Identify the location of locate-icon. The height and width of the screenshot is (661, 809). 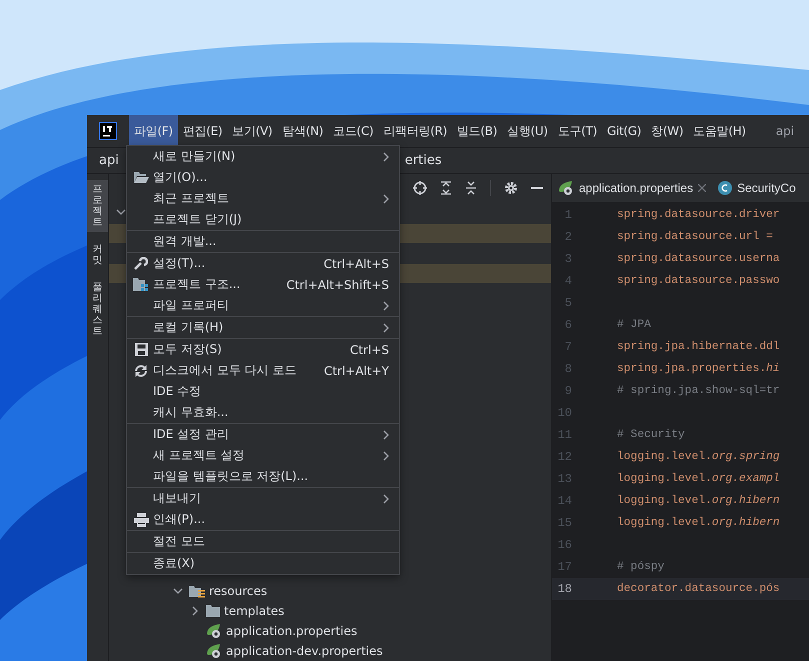
(420, 188).